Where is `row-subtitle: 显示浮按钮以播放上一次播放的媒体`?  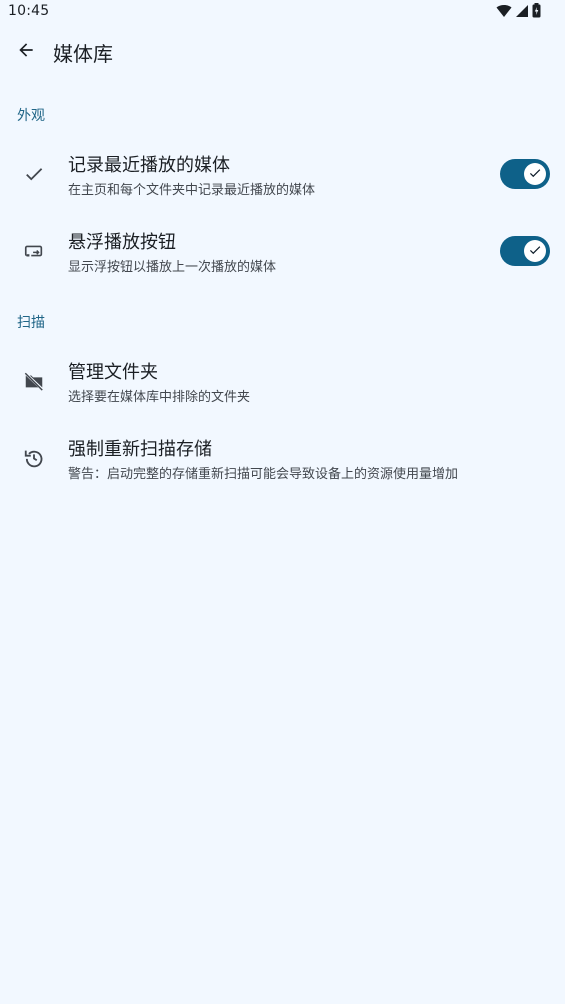 row-subtitle: 显示浮按钮以播放上一次播放的媒体 is located at coordinates (172, 267).